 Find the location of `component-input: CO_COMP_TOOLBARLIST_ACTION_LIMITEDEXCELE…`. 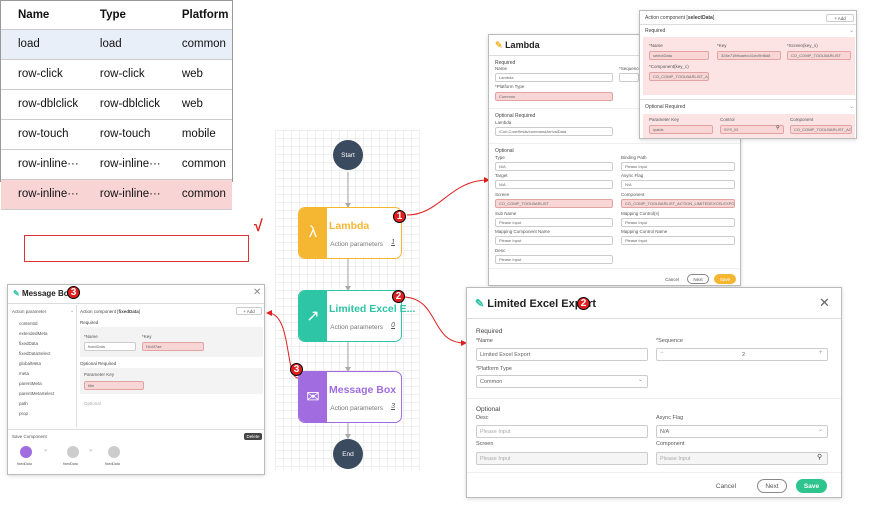

component-input: CO_COMP_TOOLBARLIST_ACTION_LIMITEDEXCELE… is located at coordinates (678, 203).